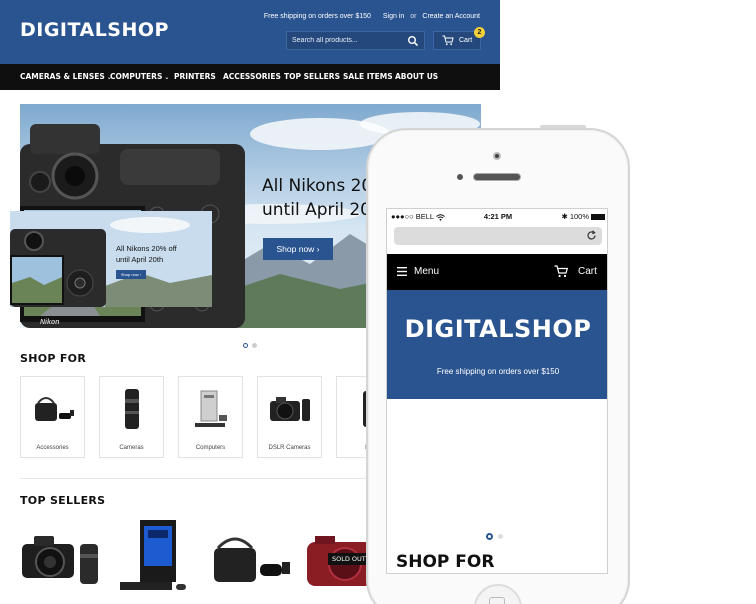  I want to click on cart-count-badge: 2, so click(479, 32).